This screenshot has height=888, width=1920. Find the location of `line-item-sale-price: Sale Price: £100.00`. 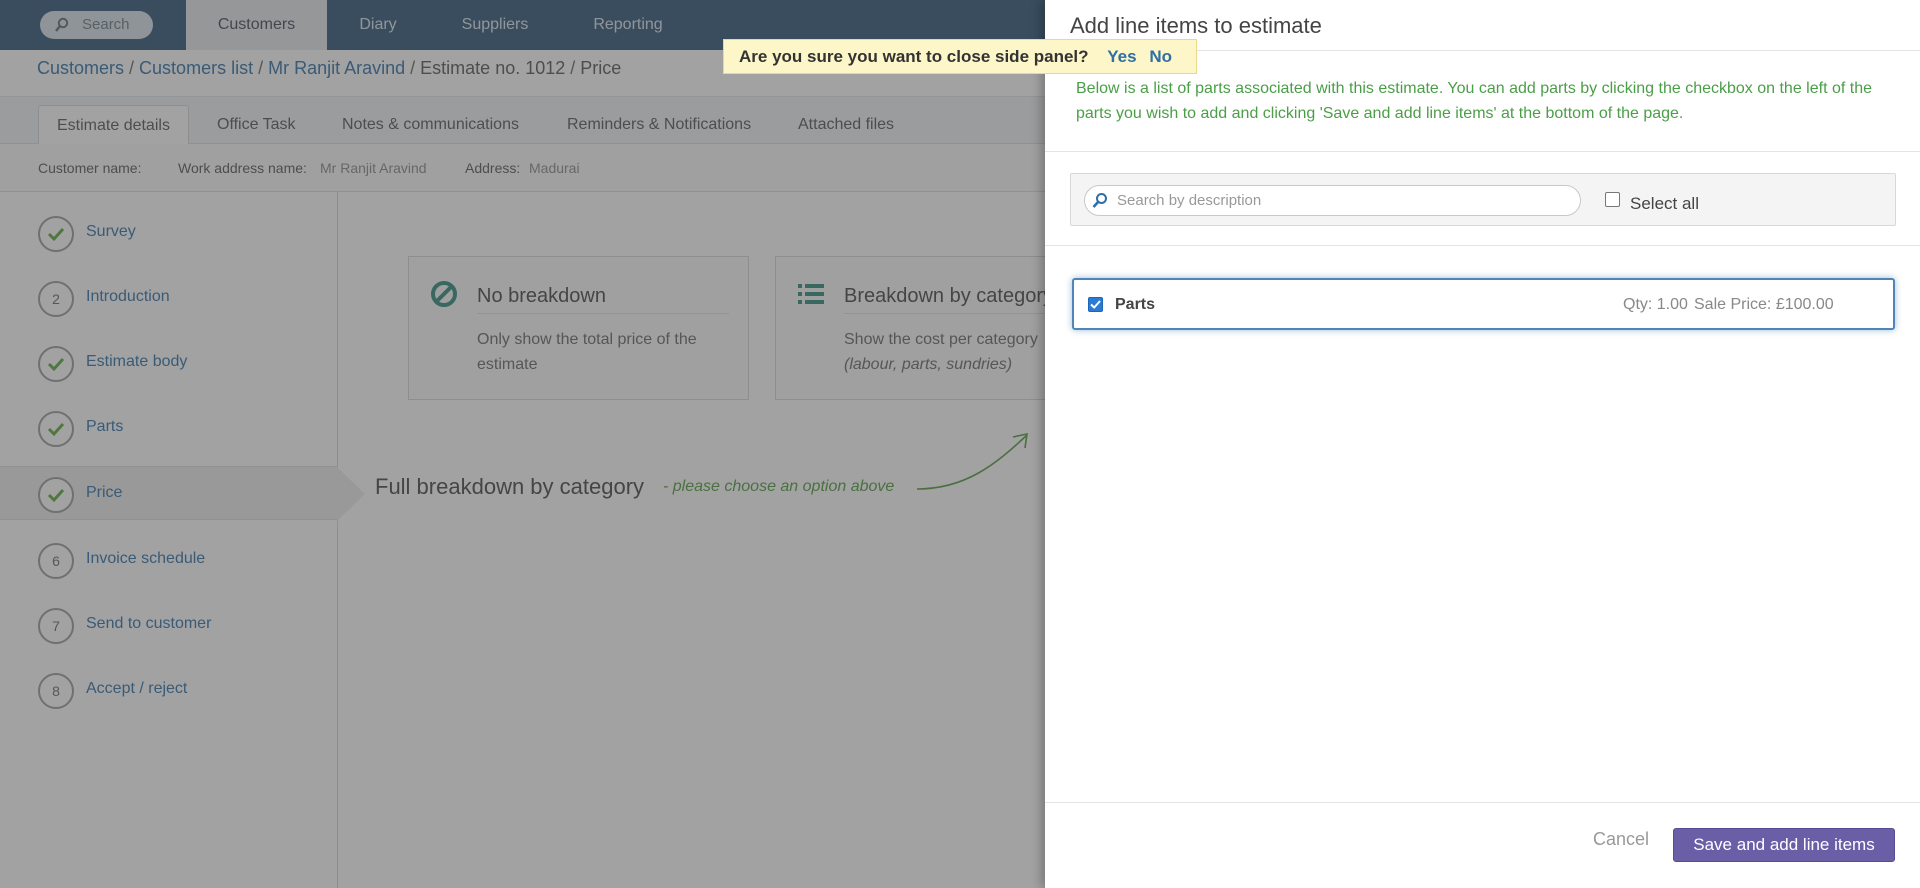

line-item-sale-price: Sale Price: £100.00 is located at coordinates (1764, 304).